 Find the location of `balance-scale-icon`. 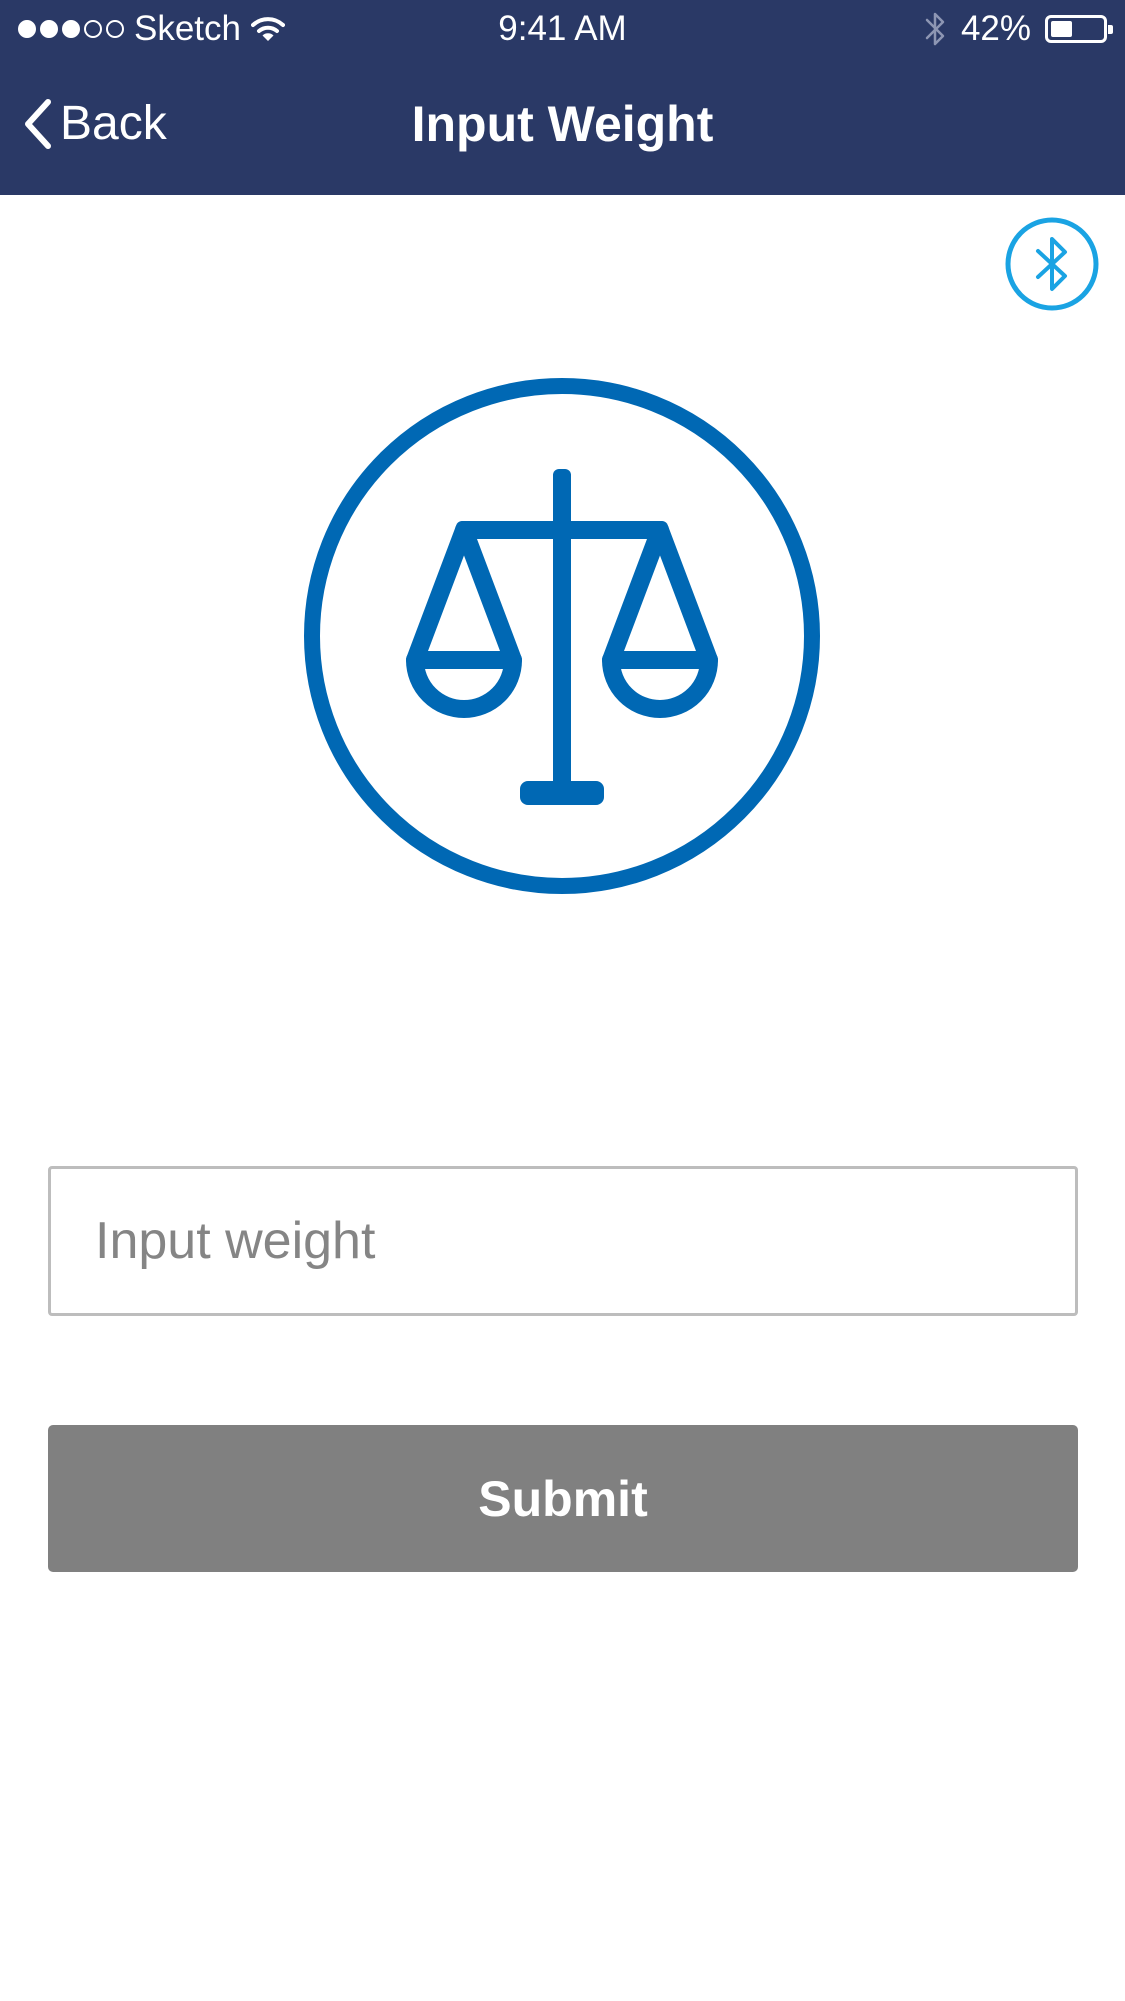

balance-scale-icon is located at coordinates (562, 636).